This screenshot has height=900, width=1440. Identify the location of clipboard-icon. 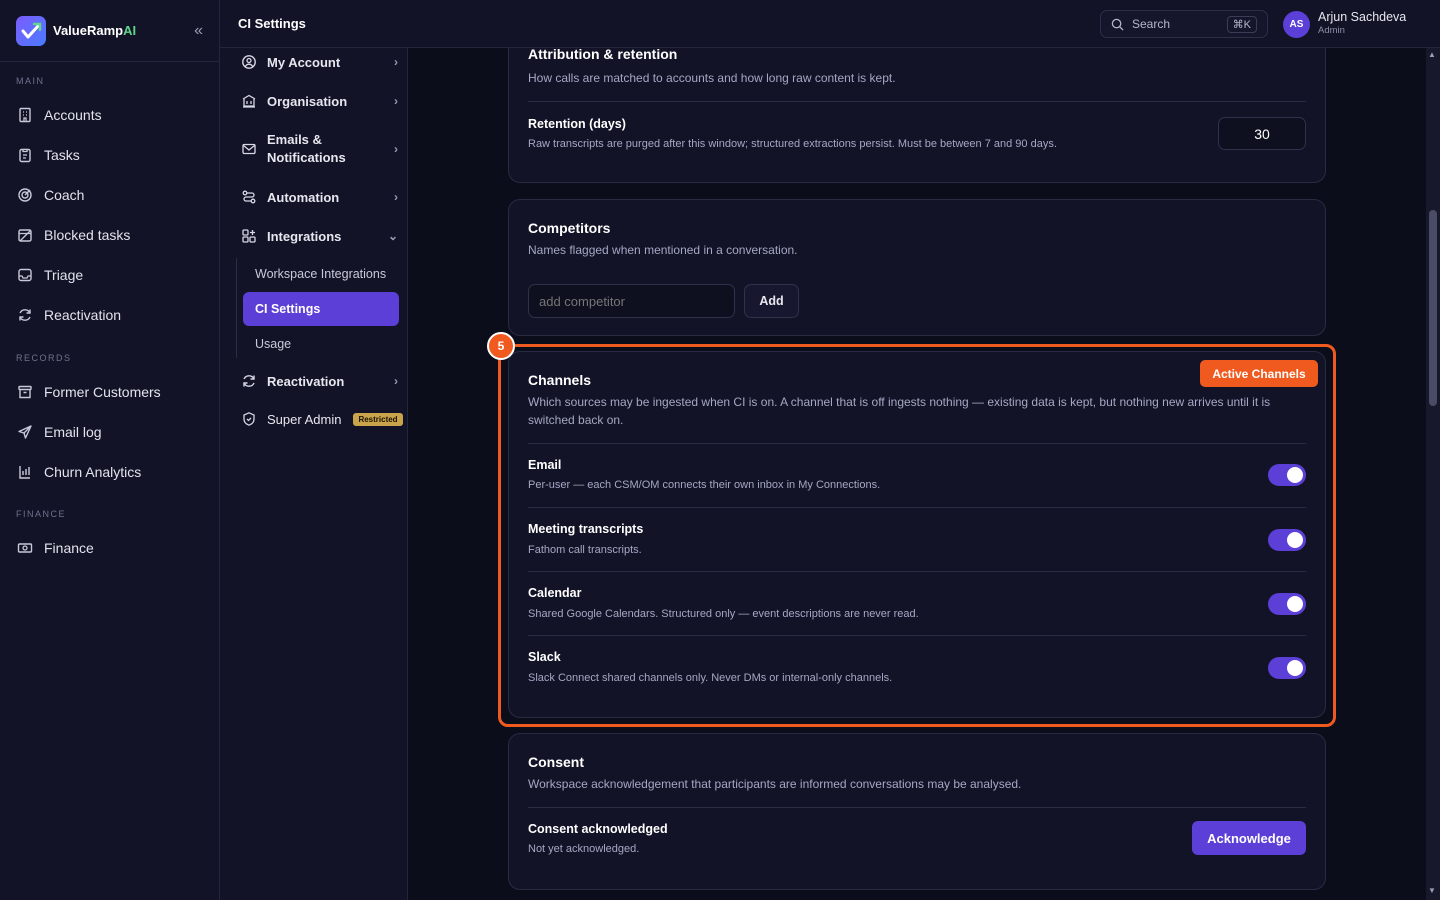
(25, 155).